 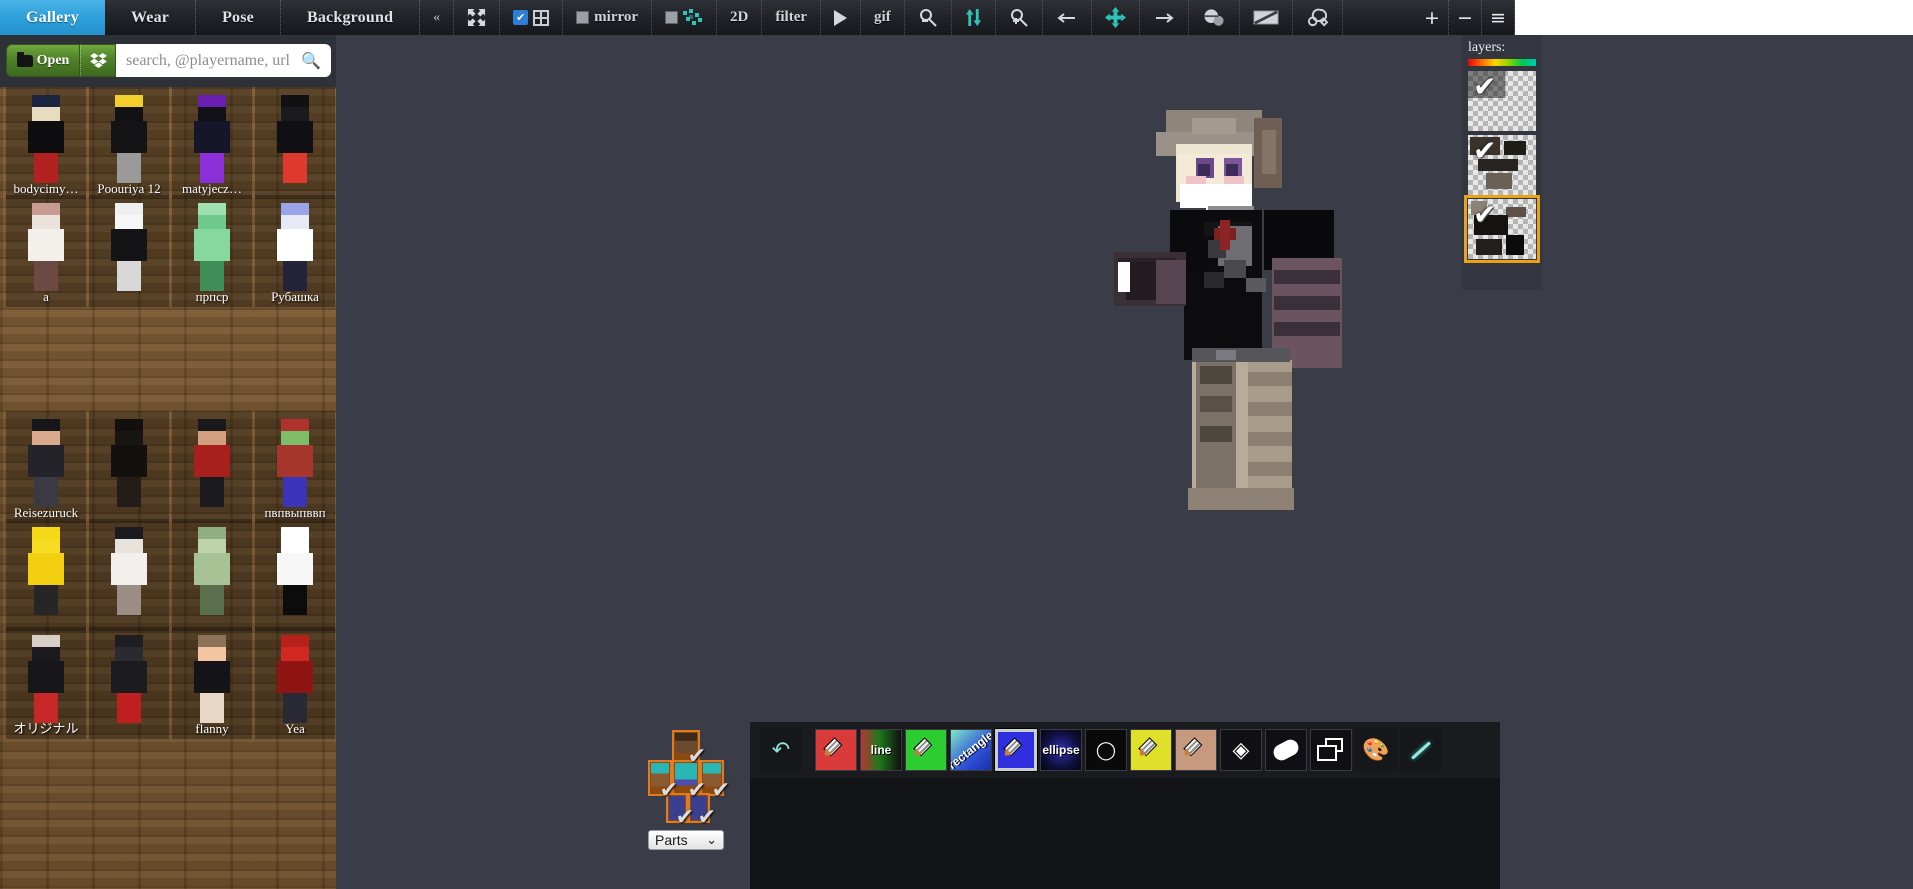 I want to click on banner-icon, so click(x=1266, y=17).